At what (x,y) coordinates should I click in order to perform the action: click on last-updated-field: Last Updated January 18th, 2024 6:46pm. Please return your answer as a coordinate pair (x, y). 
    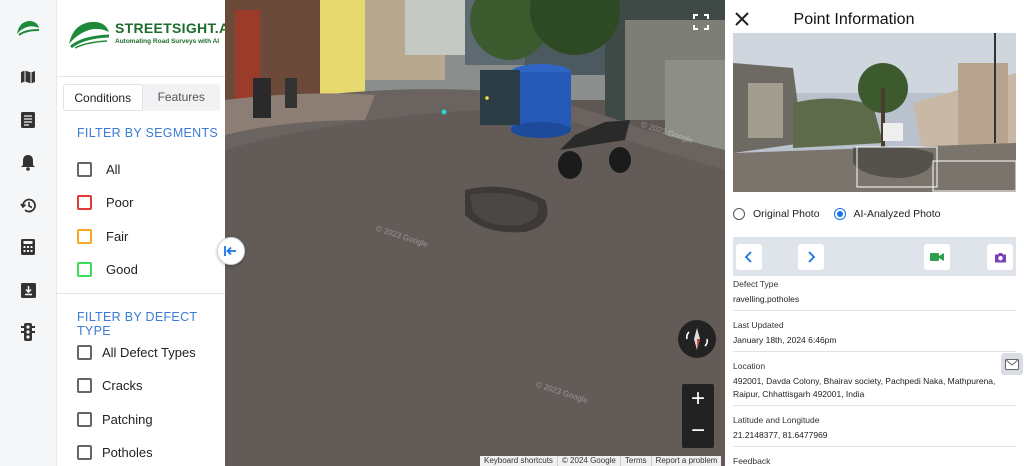
    Looking at the image, I should click on (874, 333).